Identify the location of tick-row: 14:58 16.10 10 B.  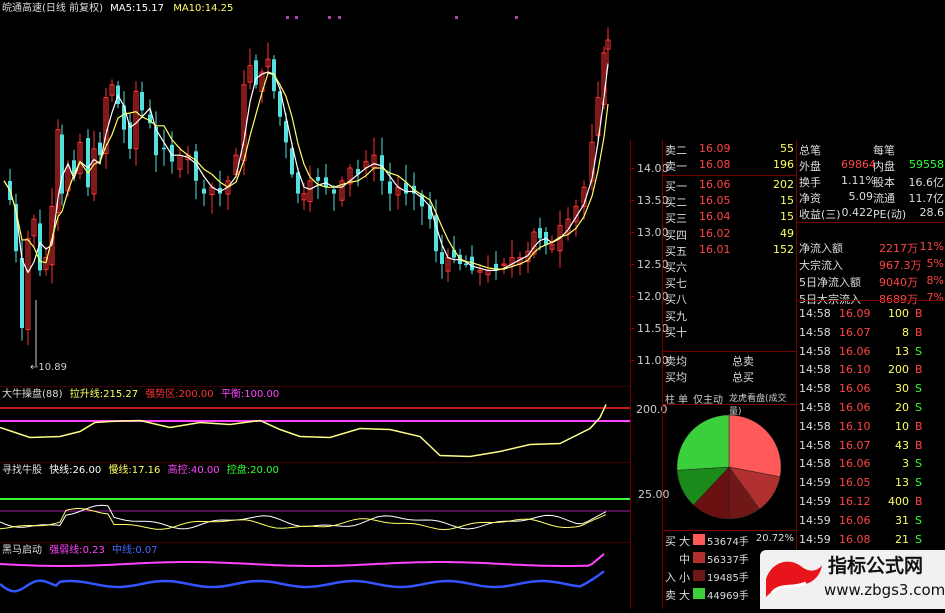
(871, 428).